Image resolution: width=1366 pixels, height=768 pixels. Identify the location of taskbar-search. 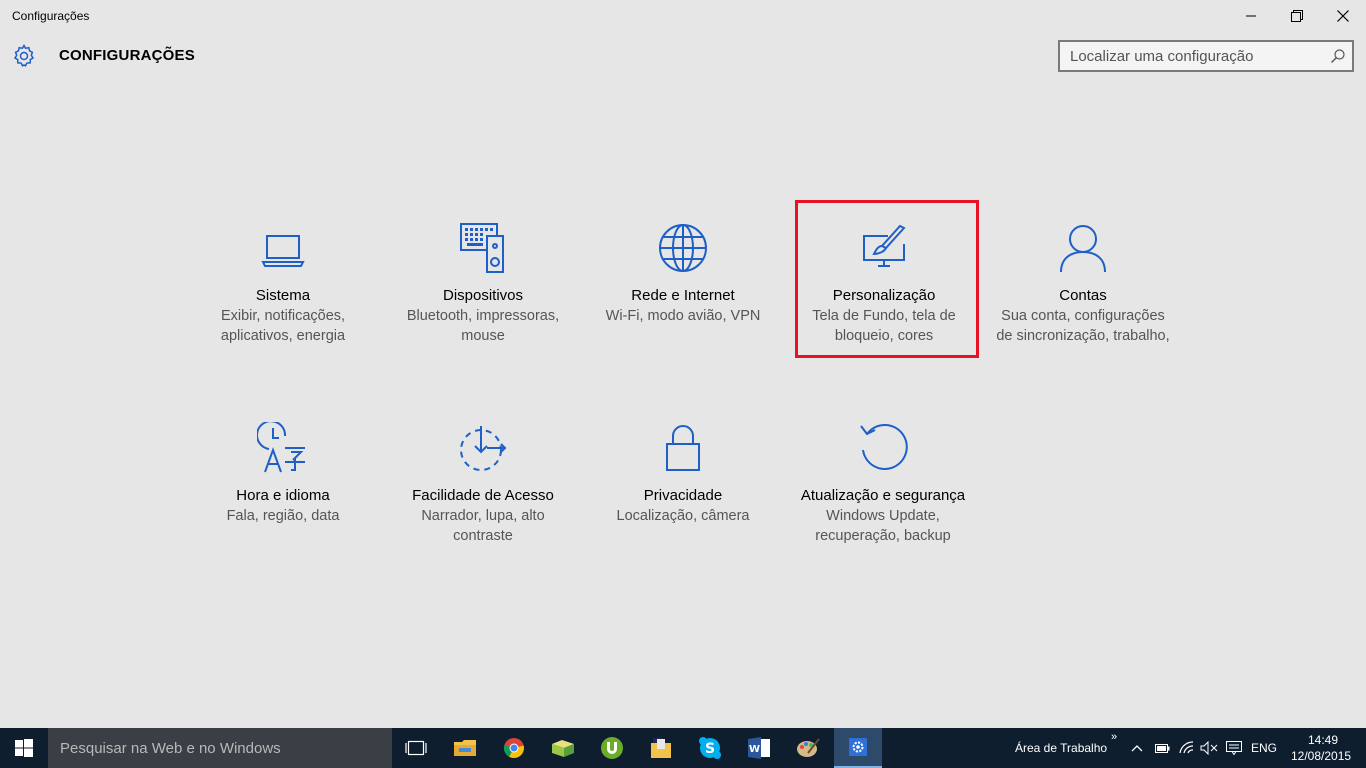
(220, 748).